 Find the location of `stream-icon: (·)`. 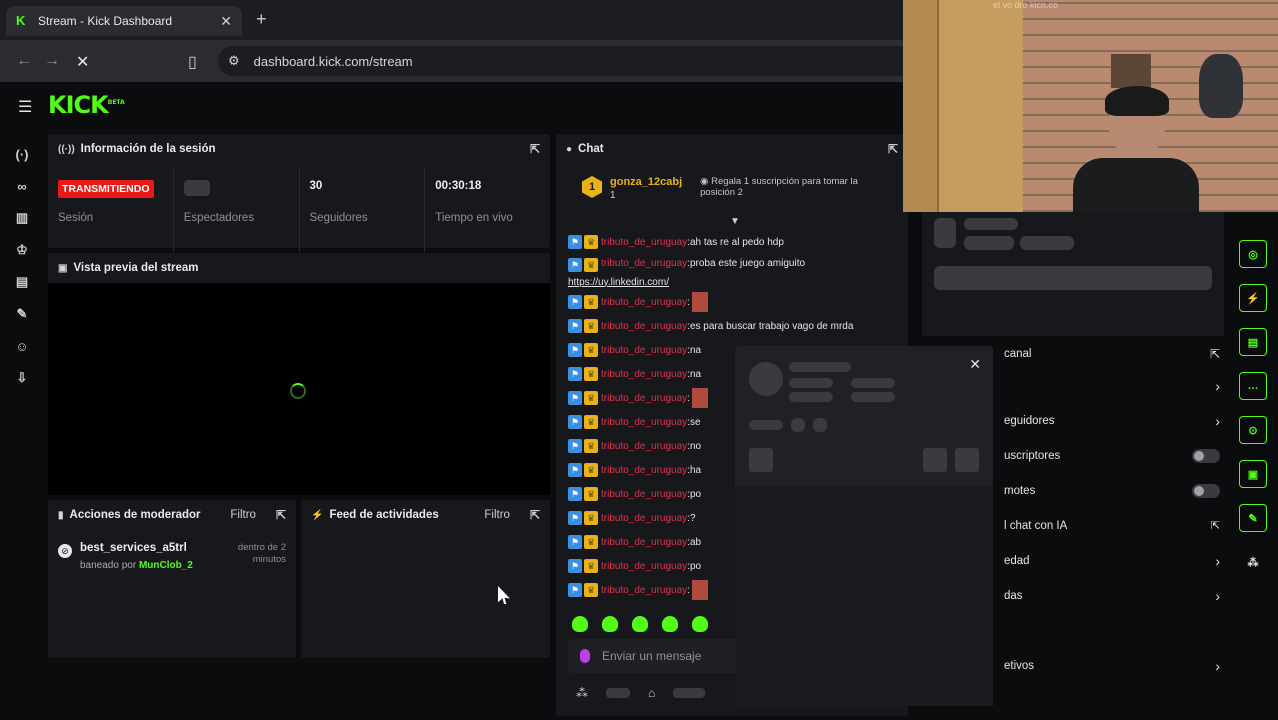

stream-icon: (·) is located at coordinates (22, 154).